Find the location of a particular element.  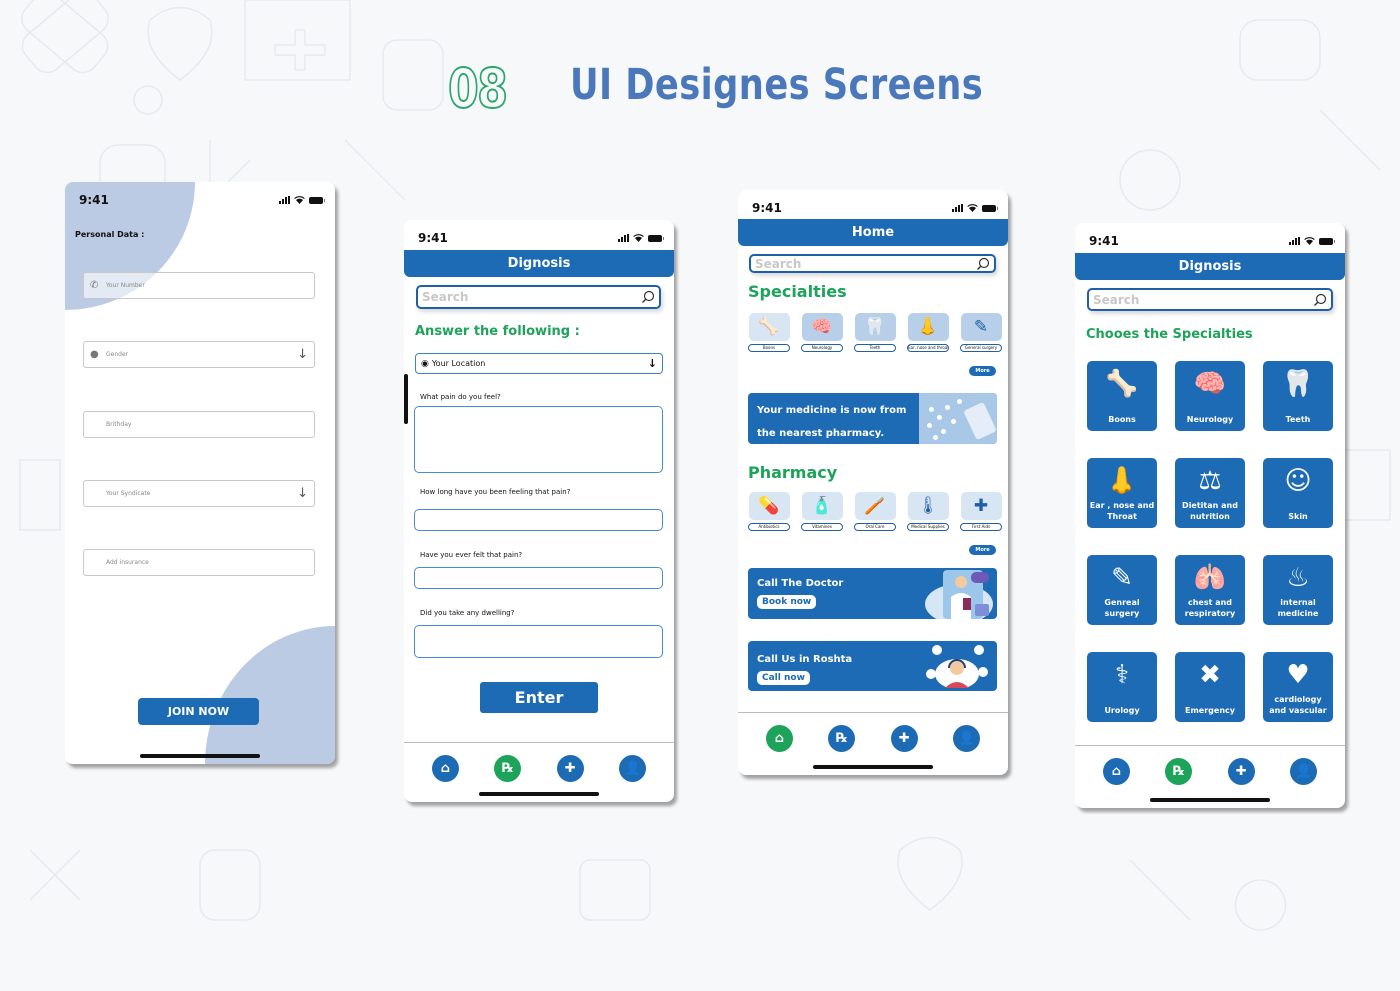

phone-number-field: ✆ Your Number is located at coordinates (199, 285).